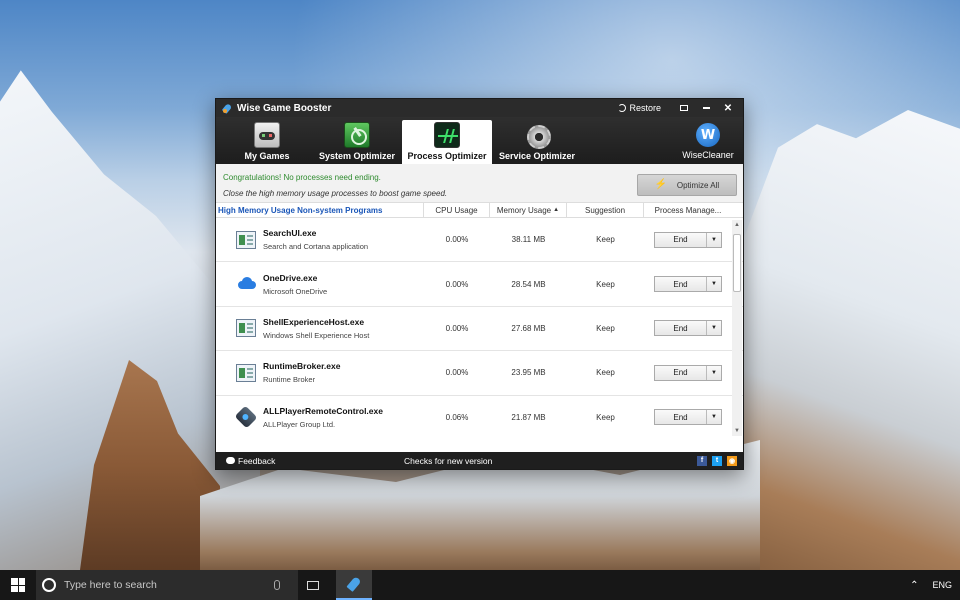 Image resolution: width=960 pixels, height=600 pixels. I want to click on skin-button, so click(684, 108).